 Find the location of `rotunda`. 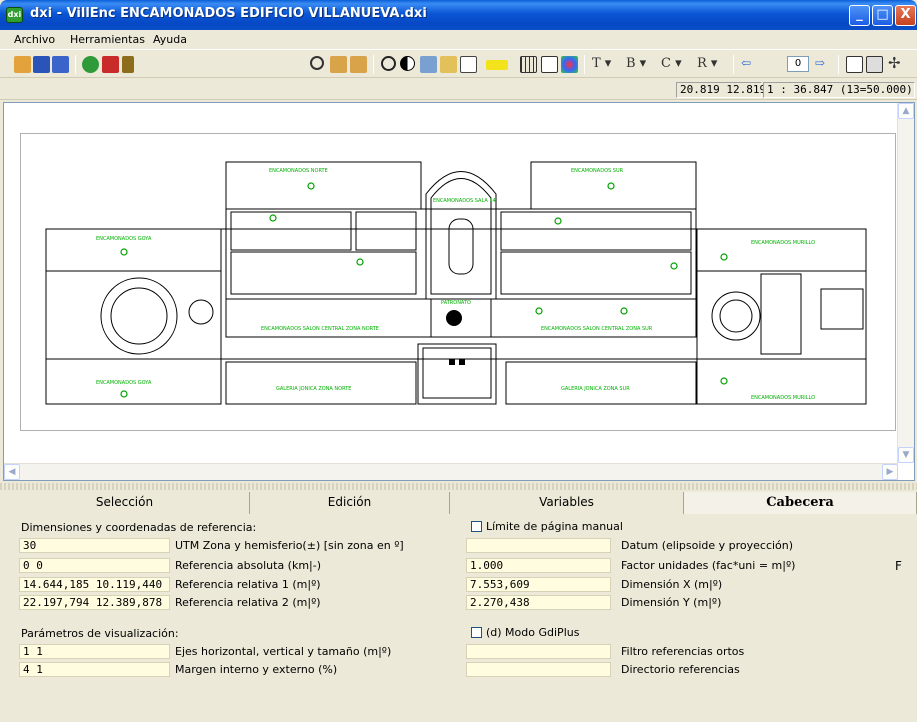

rotunda is located at coordinates (461, 235).